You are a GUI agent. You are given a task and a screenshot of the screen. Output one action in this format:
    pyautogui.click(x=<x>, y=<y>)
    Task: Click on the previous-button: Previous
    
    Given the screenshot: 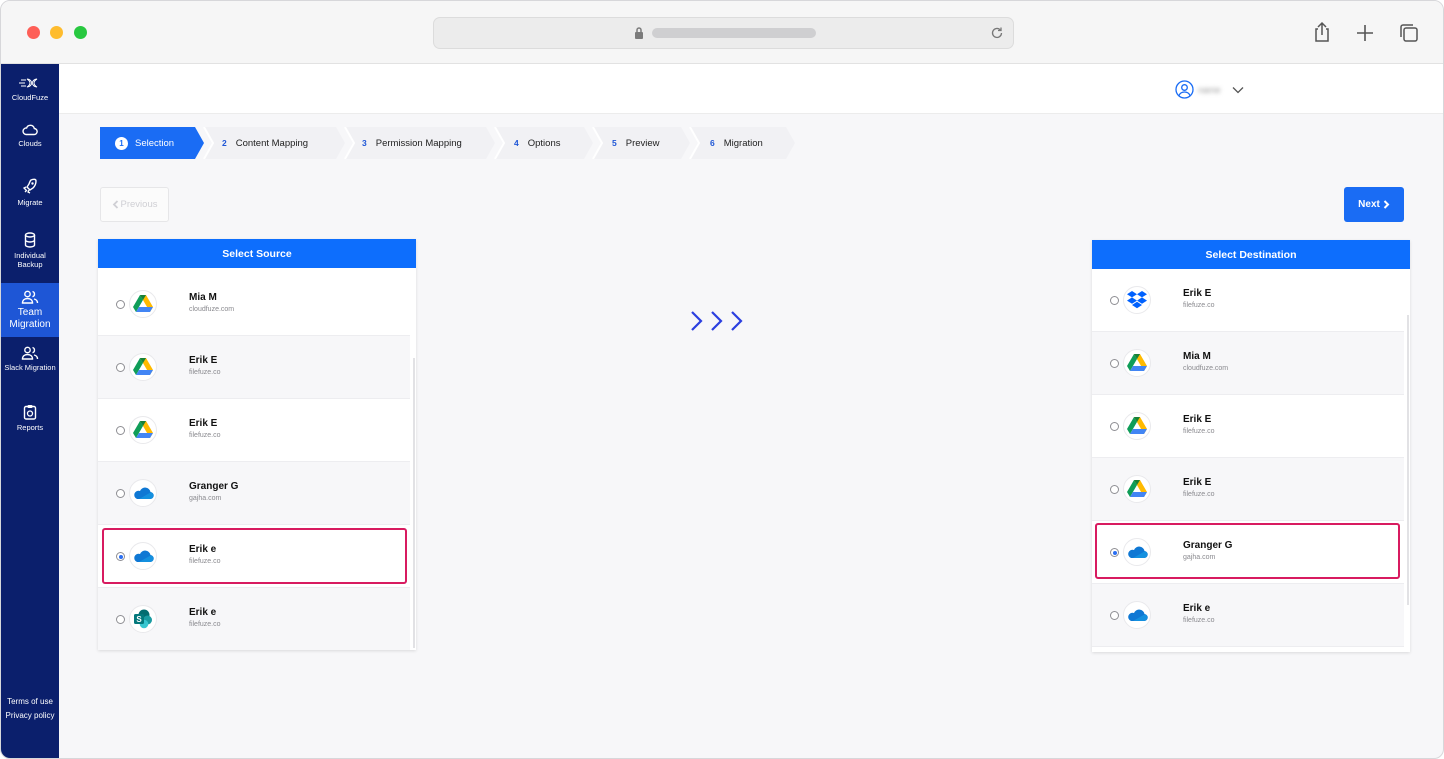 What is the action you would take?
    pyautogui.click(x=134, y=204)
    